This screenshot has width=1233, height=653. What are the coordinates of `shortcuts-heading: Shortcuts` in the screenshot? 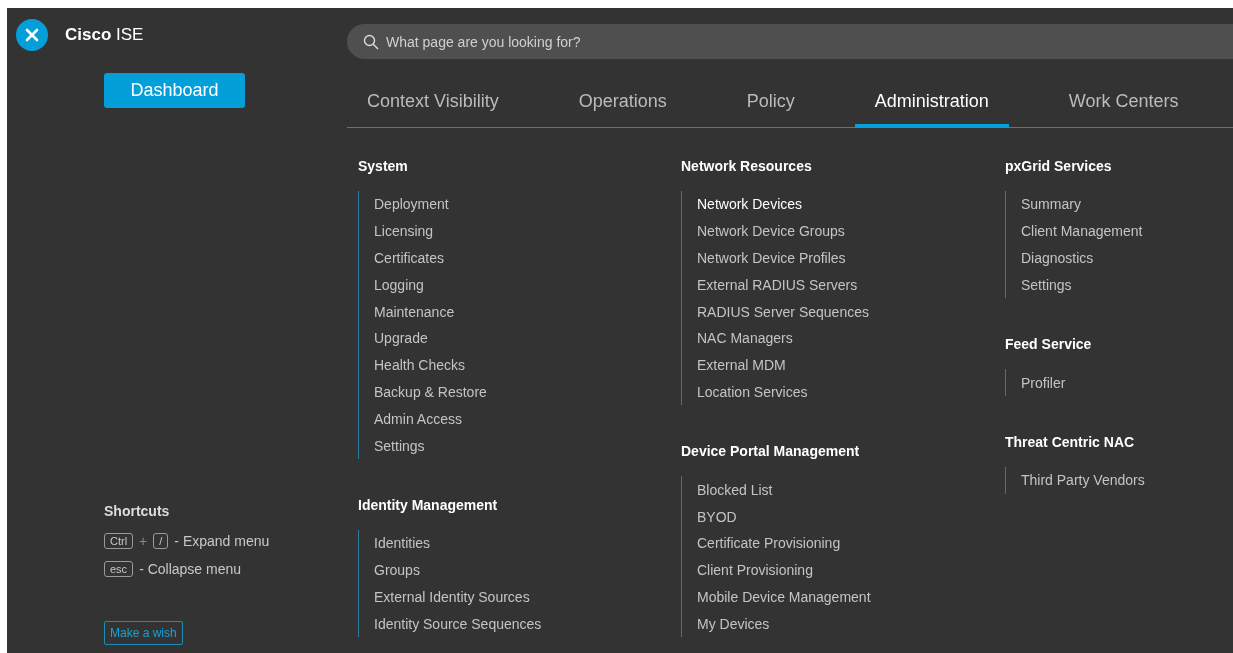 It's located at (137, 511).